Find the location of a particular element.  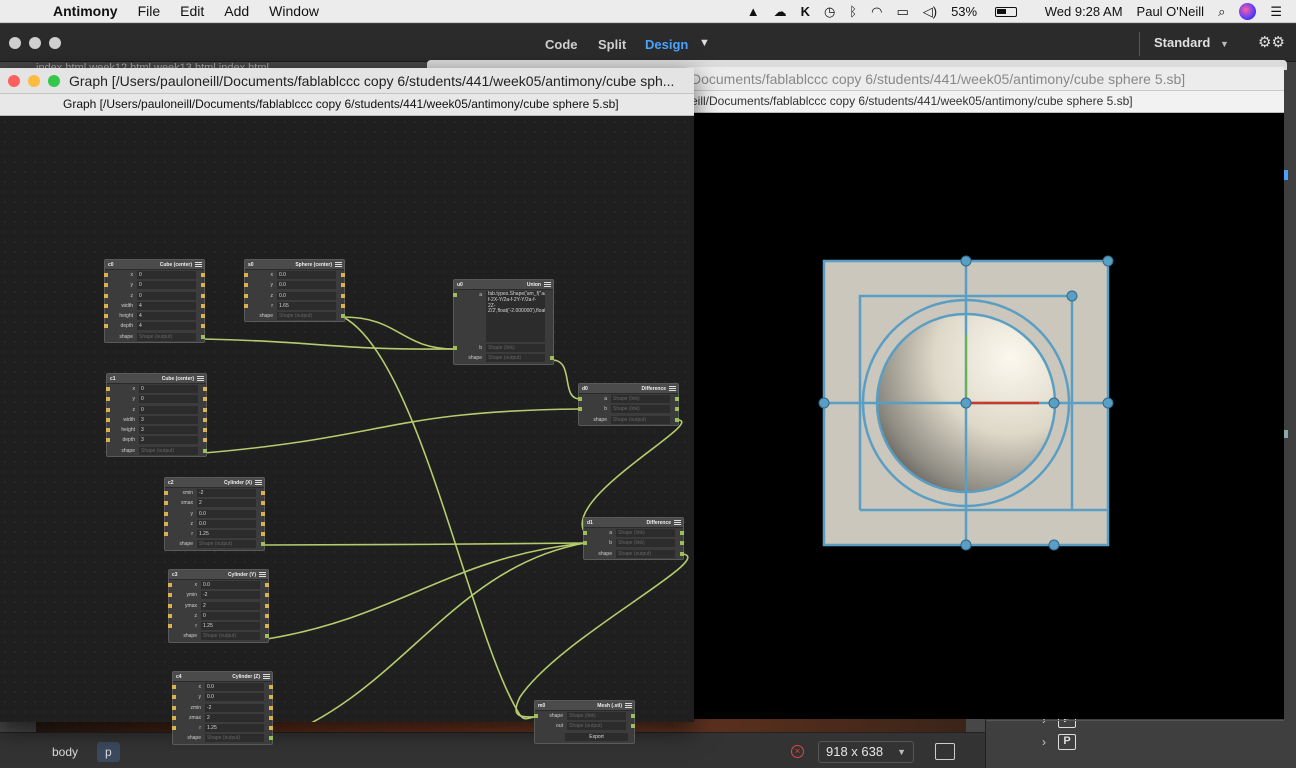

minimize-button is located at coordinates (34, 81).